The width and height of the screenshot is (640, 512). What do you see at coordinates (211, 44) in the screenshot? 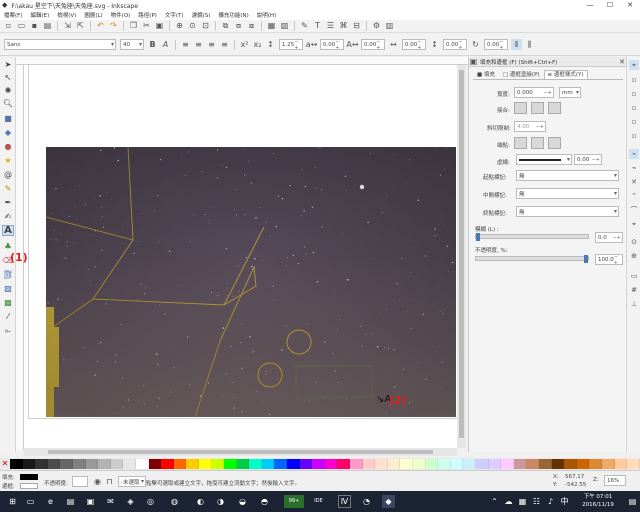
I see `align-right-icon: ≡` at bounding box center [211, 44].